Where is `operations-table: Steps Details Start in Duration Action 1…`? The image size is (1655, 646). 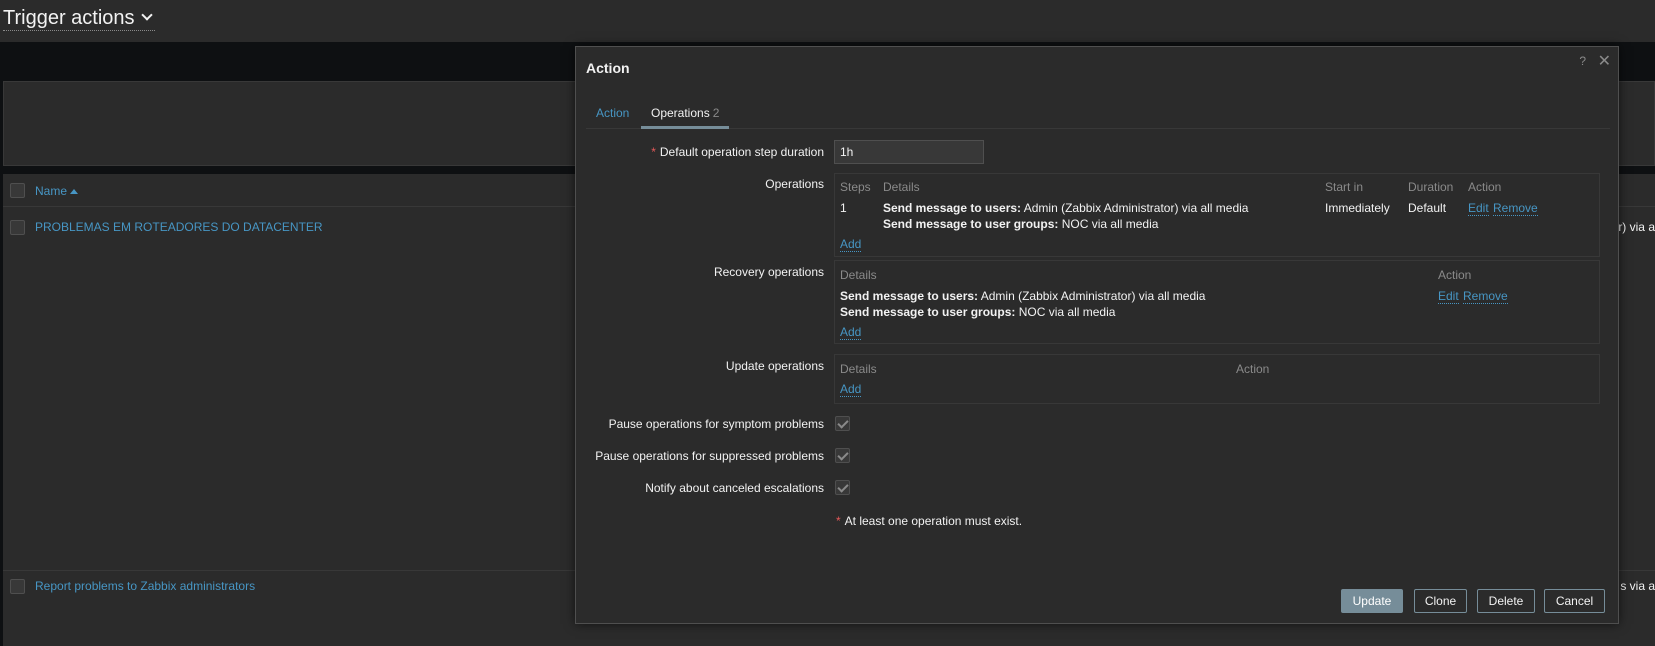 operations-table: Steps Details Start in Duration Action 1… is located at coordinates (1217, 215).